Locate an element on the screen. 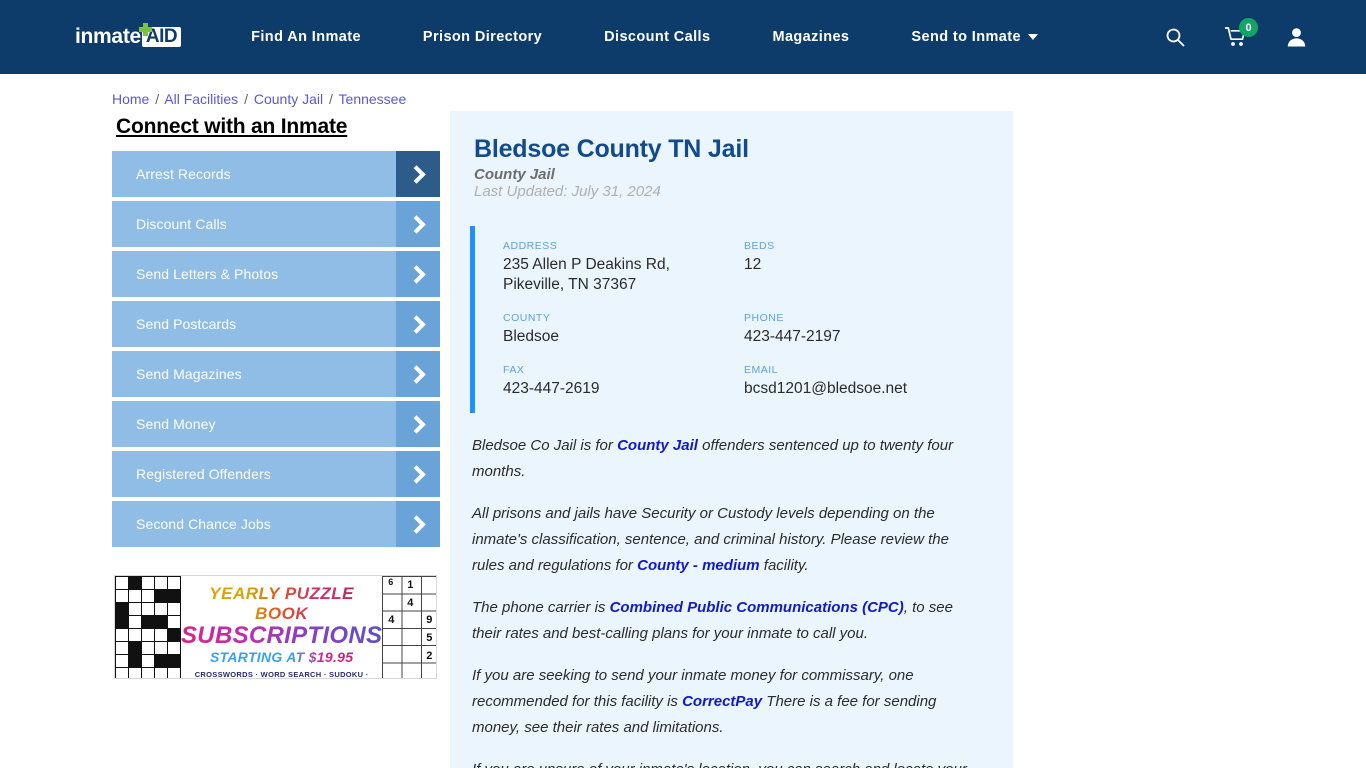 The width and height of the screenshot is (1366, 768). sidebar-item-label: Registered Offenders is located at coordinates (203, 474).